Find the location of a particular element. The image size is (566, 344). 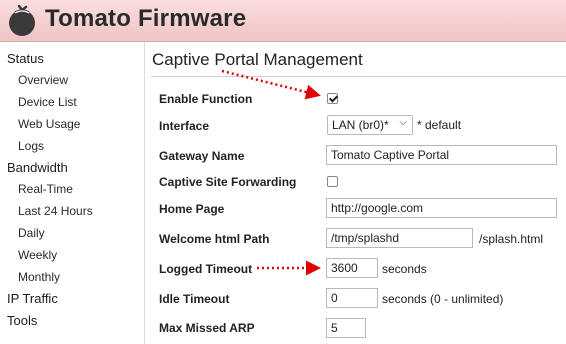

sidebar-item-overview: Overview is located at coordinates (43, 80).